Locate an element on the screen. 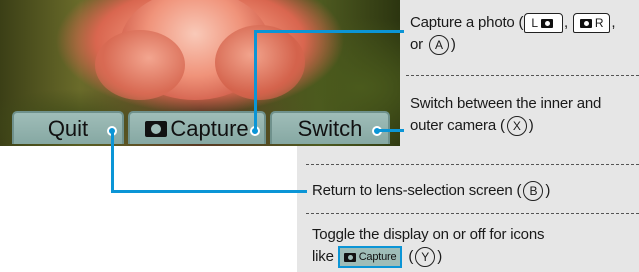 The height and width of the screenshot is (272, 639). switch-button-label: Switch is located at coordinates (330, 128).